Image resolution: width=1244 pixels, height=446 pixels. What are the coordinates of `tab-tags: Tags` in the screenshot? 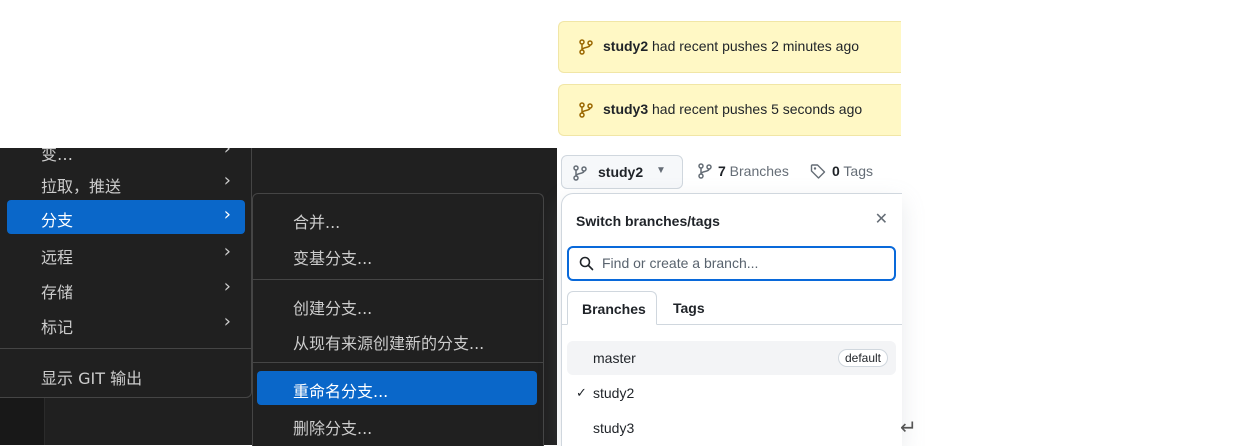 It's located at (689, 308).